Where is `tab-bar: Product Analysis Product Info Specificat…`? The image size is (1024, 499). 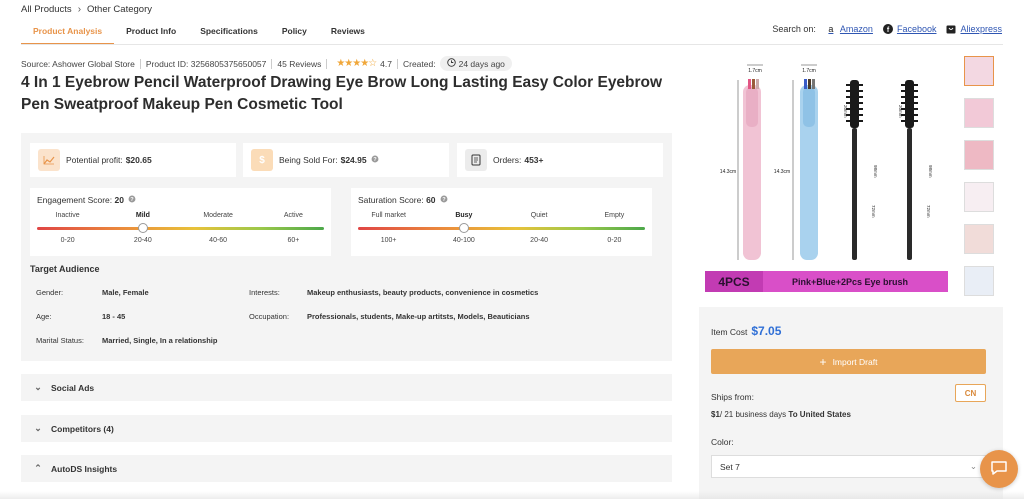
tab-bar: Product Analysis Product Info Specificat… is located at coordinates (199, 35).